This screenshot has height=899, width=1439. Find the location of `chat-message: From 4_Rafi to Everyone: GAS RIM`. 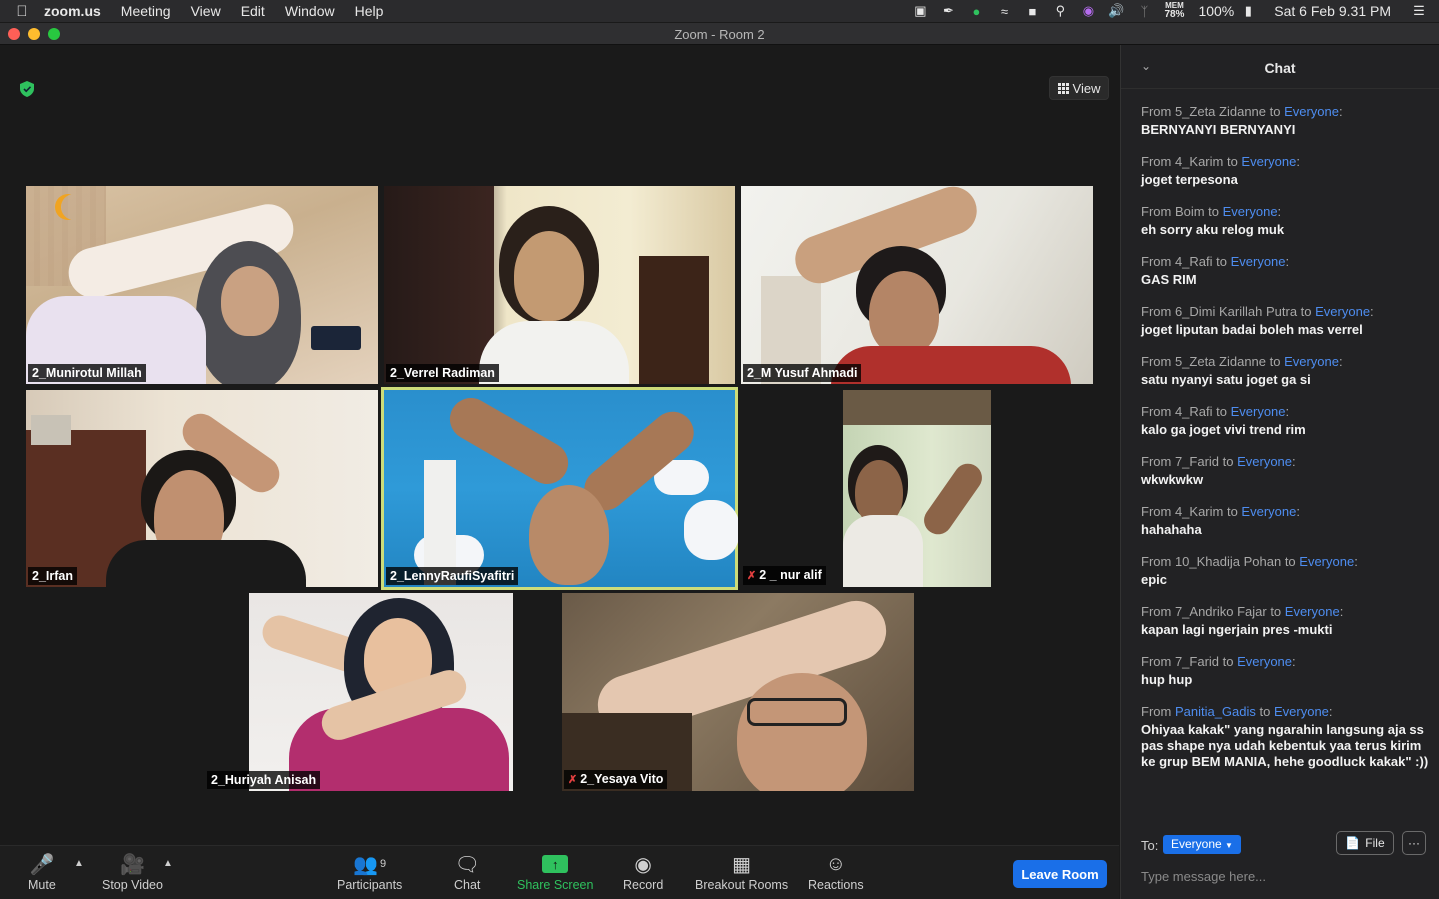

chat-message: From 4_Rafi to Everyone: GAS RIM is located at coordinates (1286, 270).